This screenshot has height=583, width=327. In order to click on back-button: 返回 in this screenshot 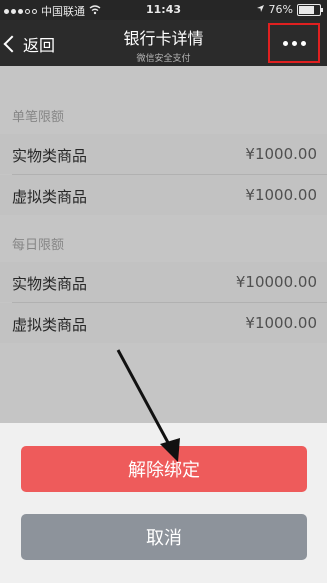, I will do `click(29, 44)`.